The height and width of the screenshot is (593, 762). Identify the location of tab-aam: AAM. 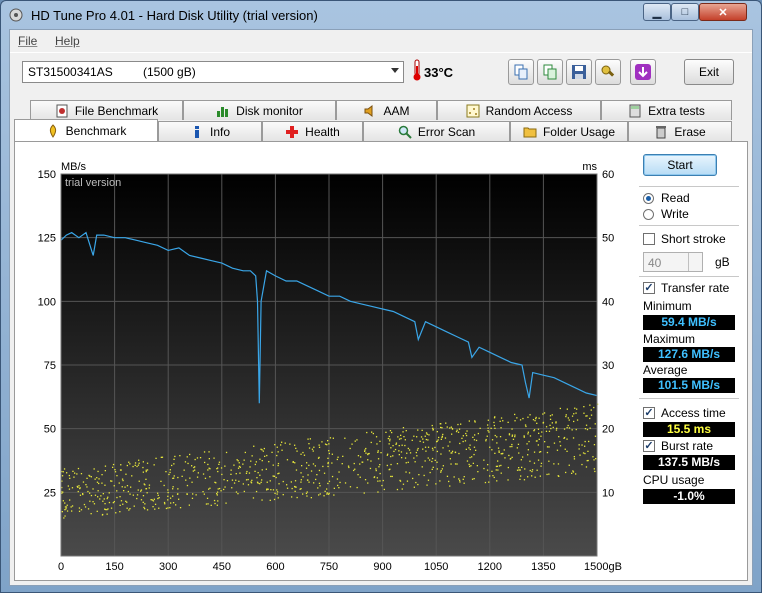
(386, 110).